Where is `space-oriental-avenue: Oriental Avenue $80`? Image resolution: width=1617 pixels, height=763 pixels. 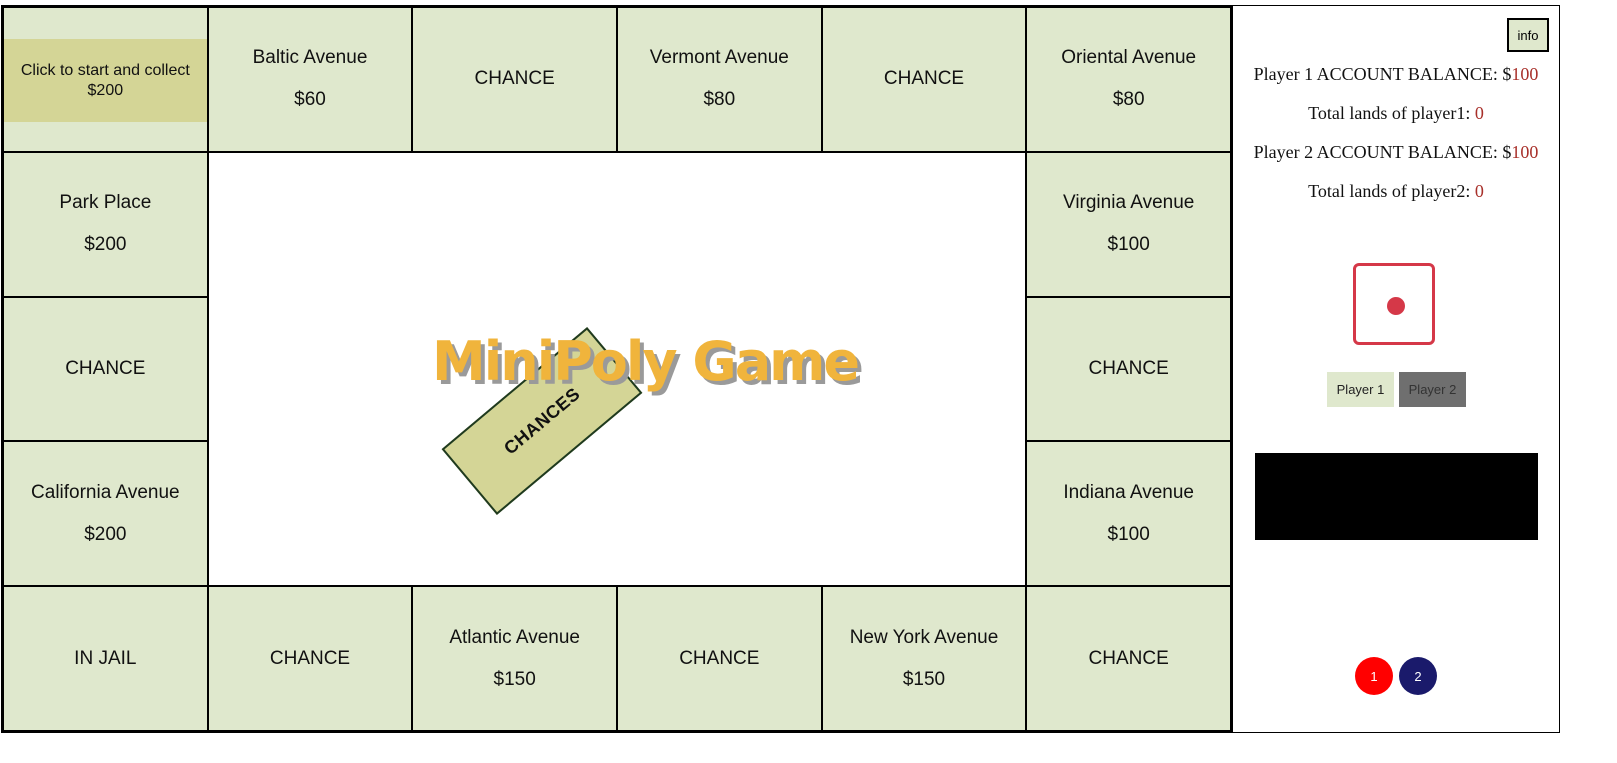 space-oriental-avenue: Oriental Avenue $80 is located at coordinates (1128, 79).